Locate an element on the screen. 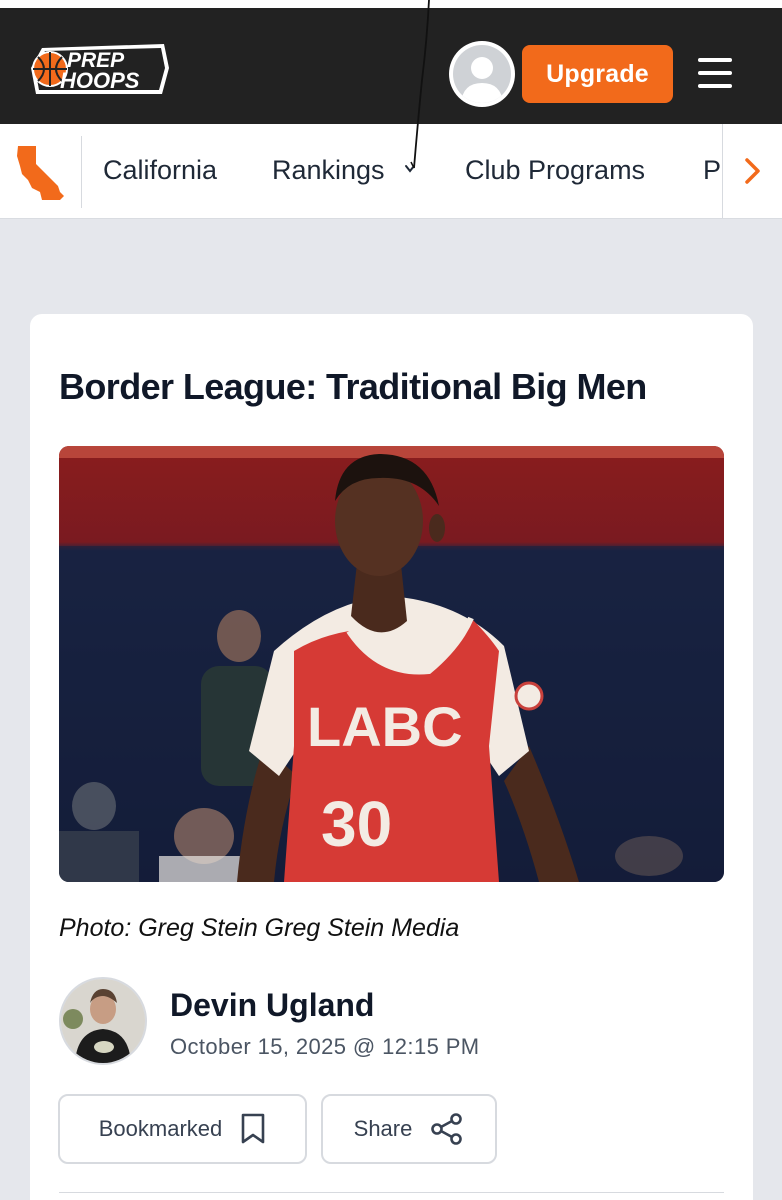 This screenshot has width=782, height=1200. nav-item-club-programs: Club Programs is located at coordinates (555, 170).